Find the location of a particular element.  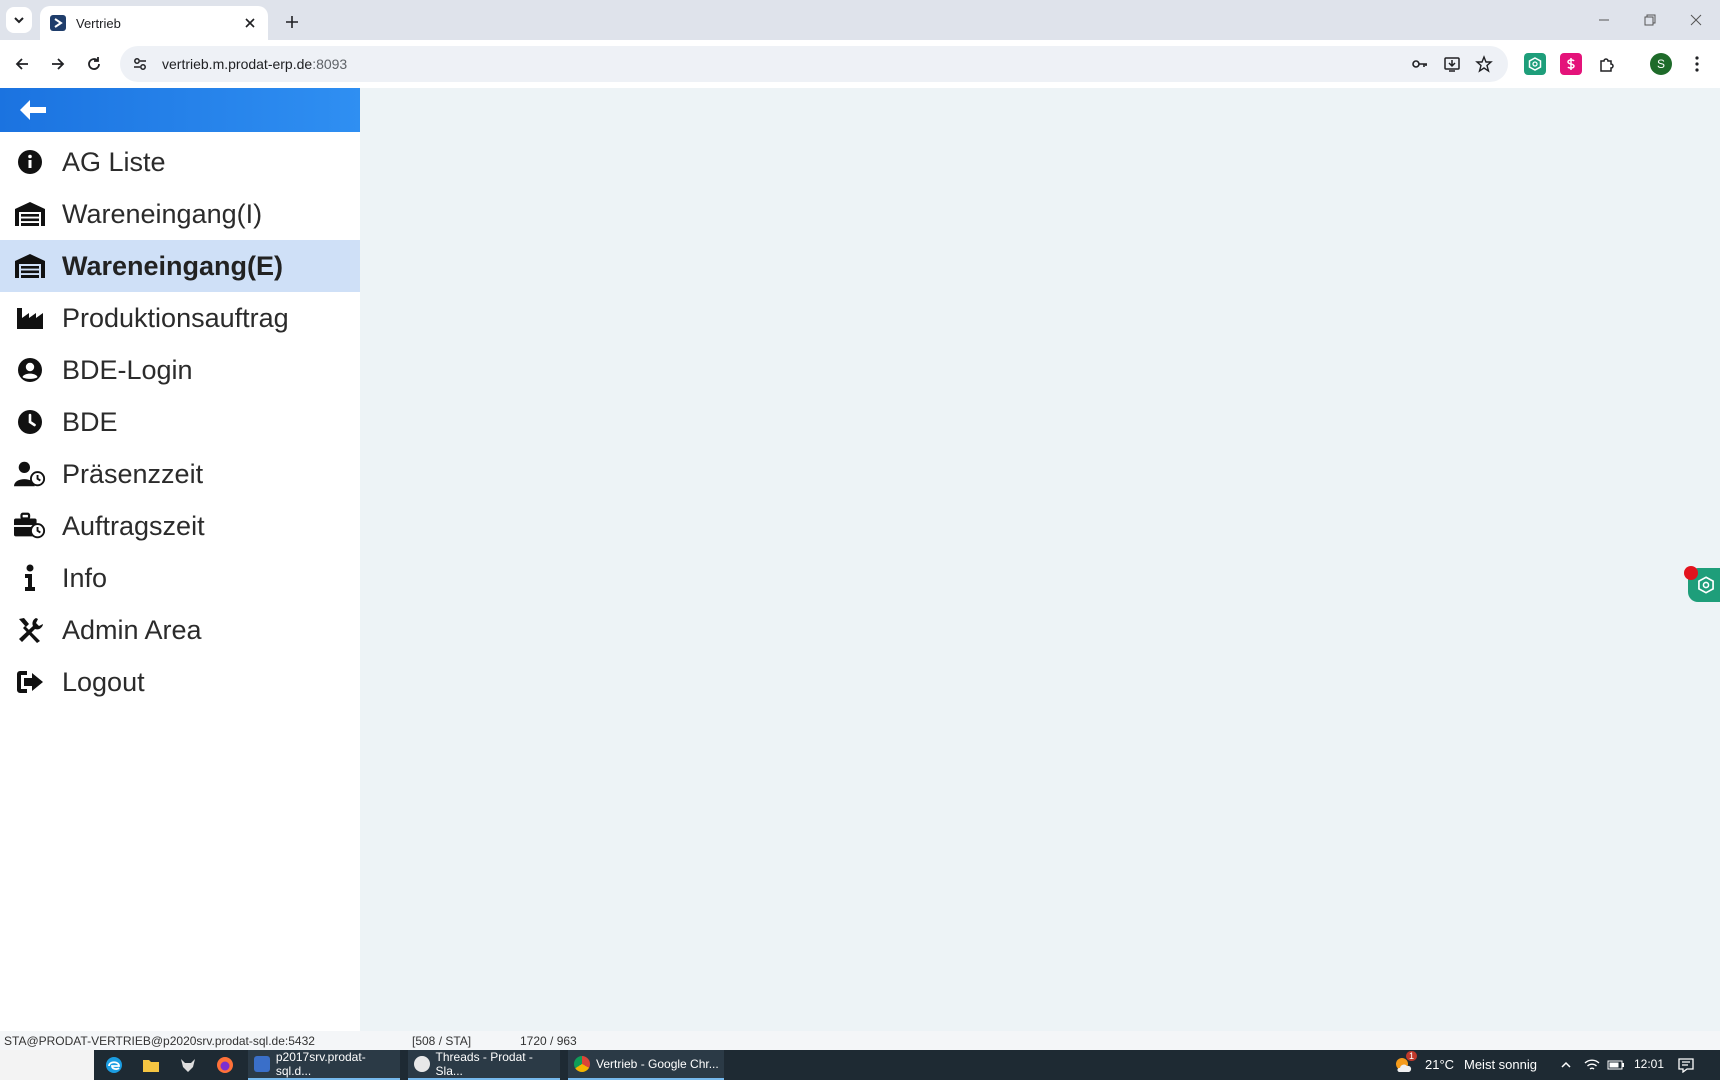

tab-search-button is located at coordinates (19, 20).